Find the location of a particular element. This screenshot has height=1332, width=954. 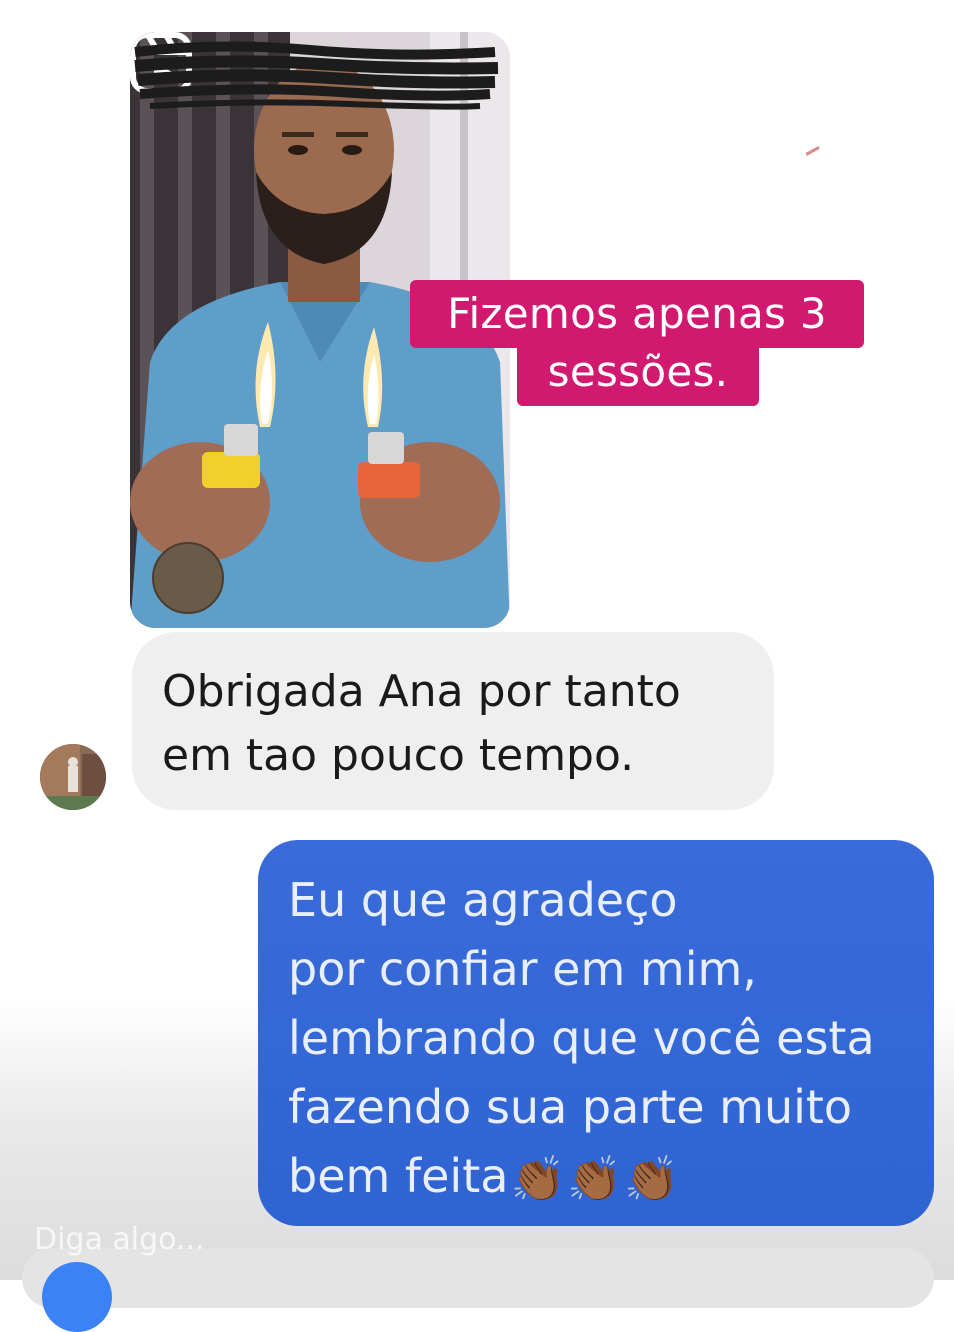

stray-mark is located at coordinates (813, 151).